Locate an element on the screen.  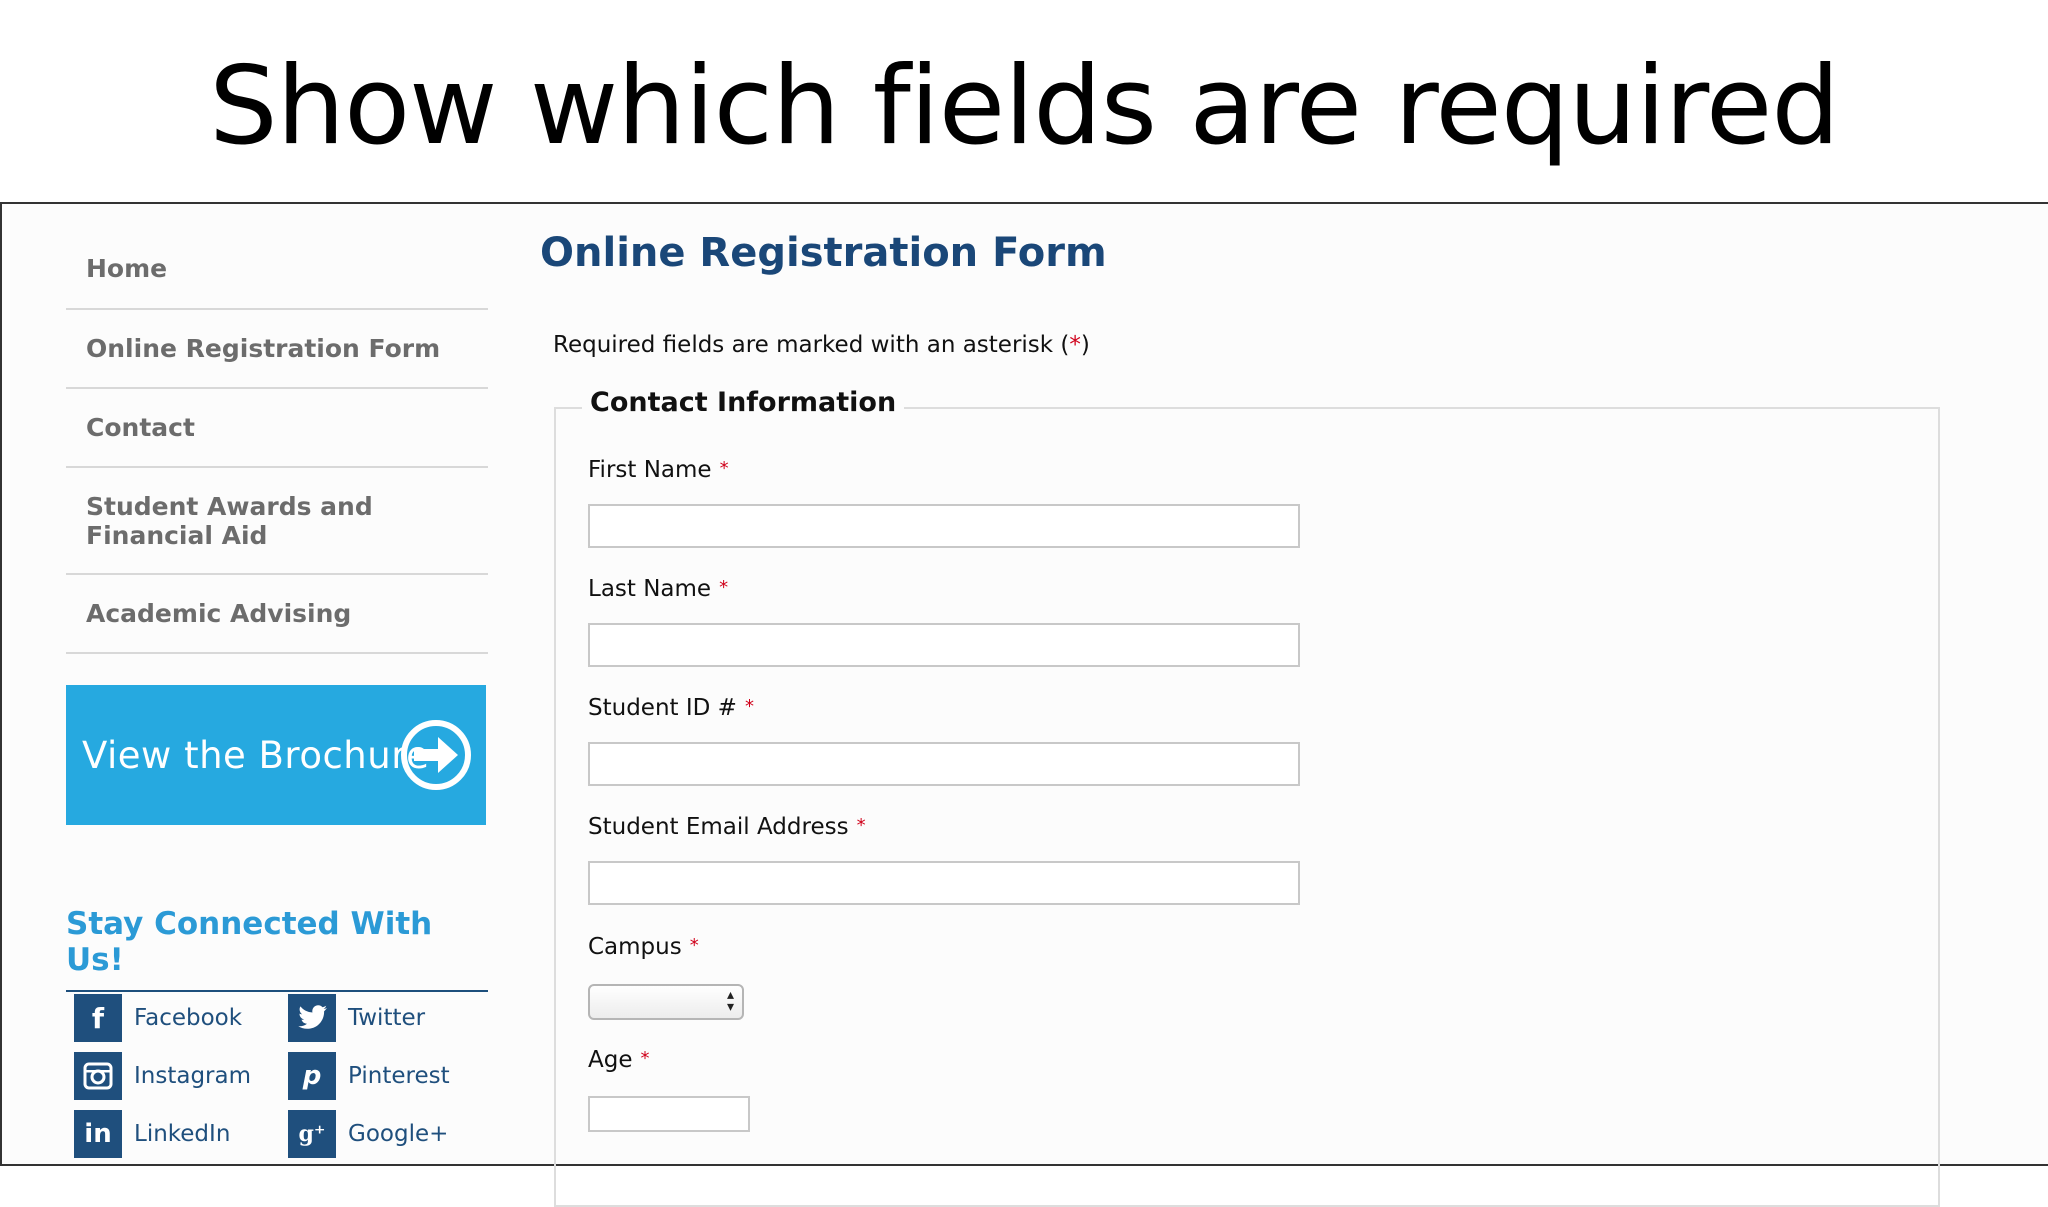
student-email-field is located at coordinates (944, 883).